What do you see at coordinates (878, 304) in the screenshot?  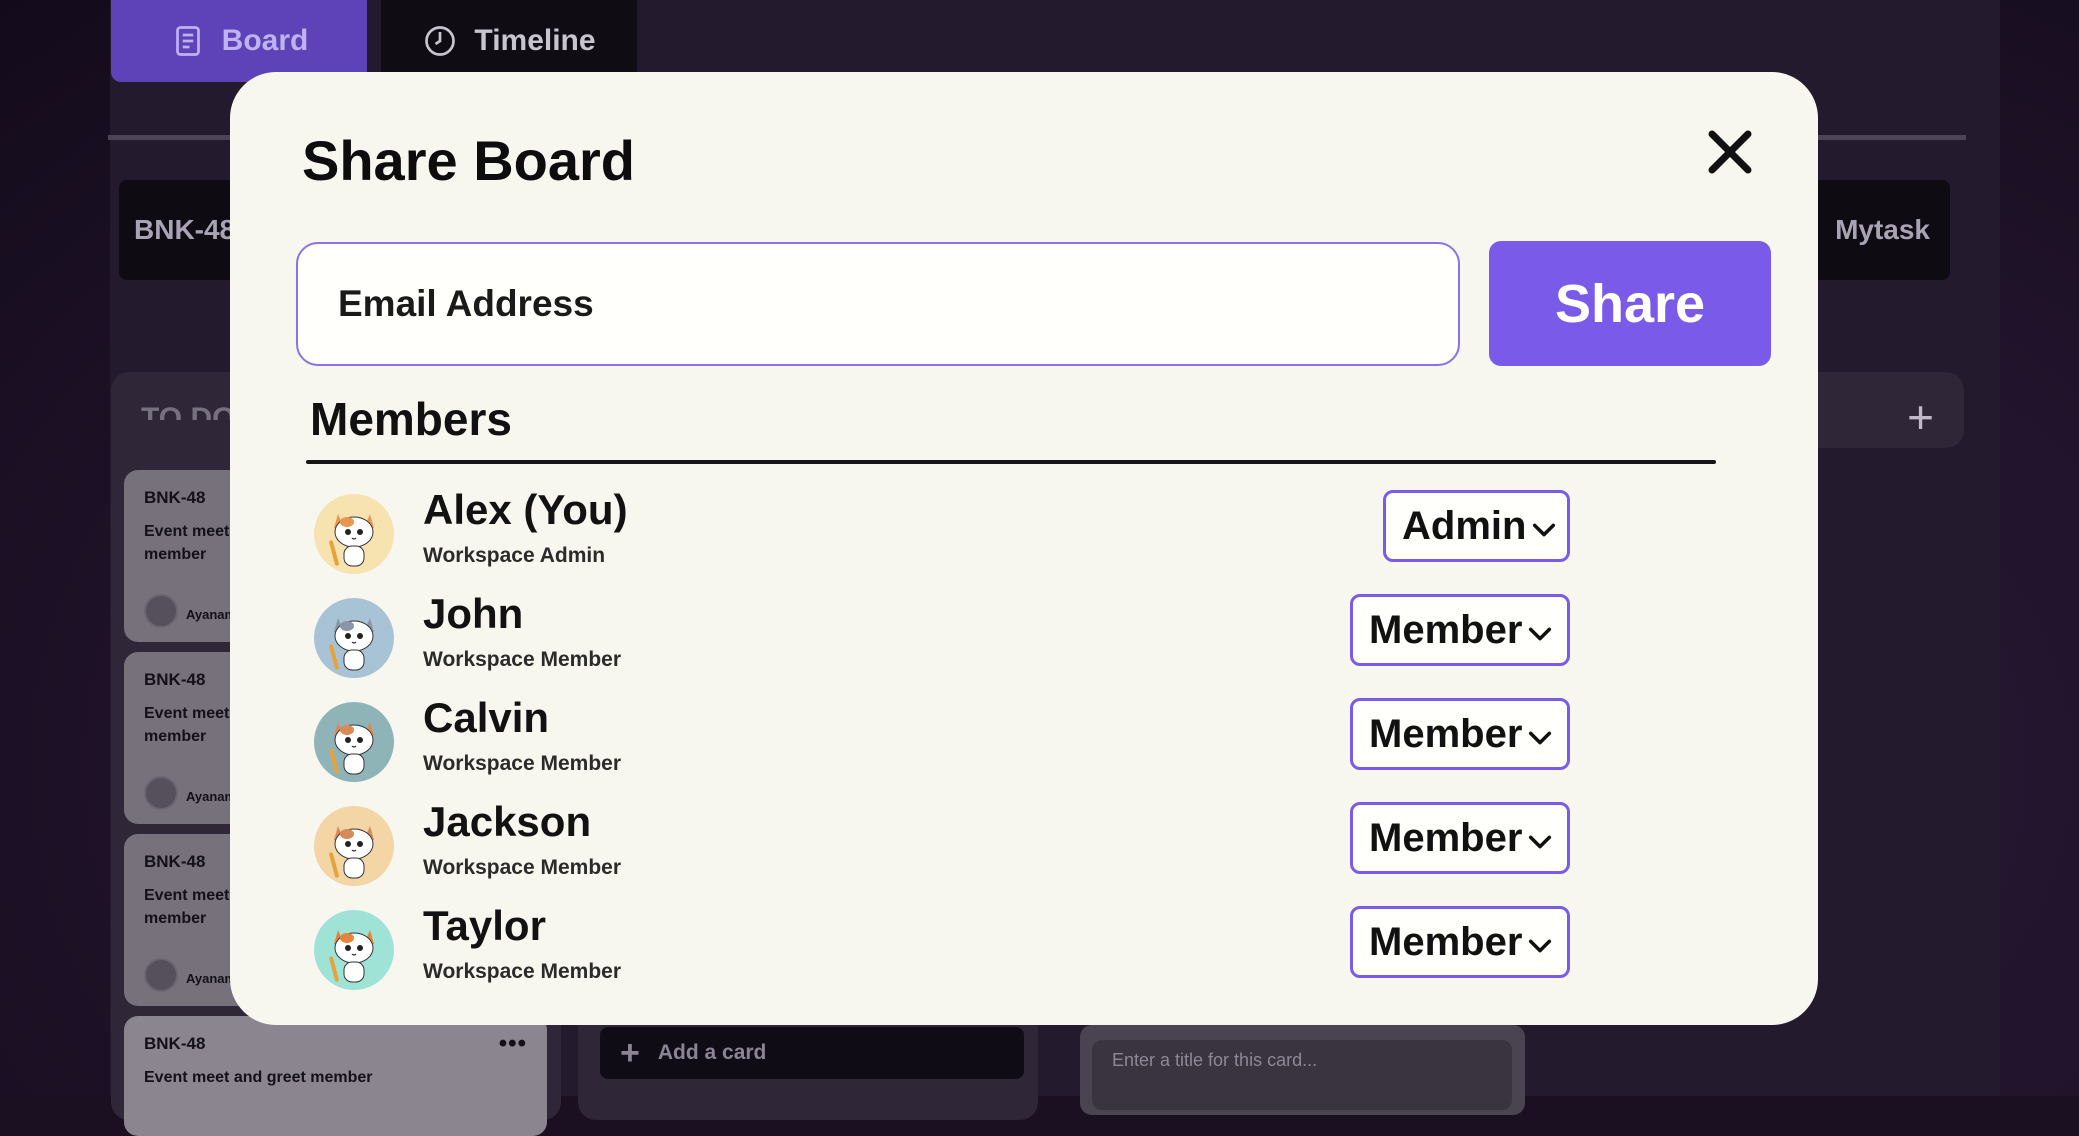 I see `email-input` at bounding box center [878, 304].